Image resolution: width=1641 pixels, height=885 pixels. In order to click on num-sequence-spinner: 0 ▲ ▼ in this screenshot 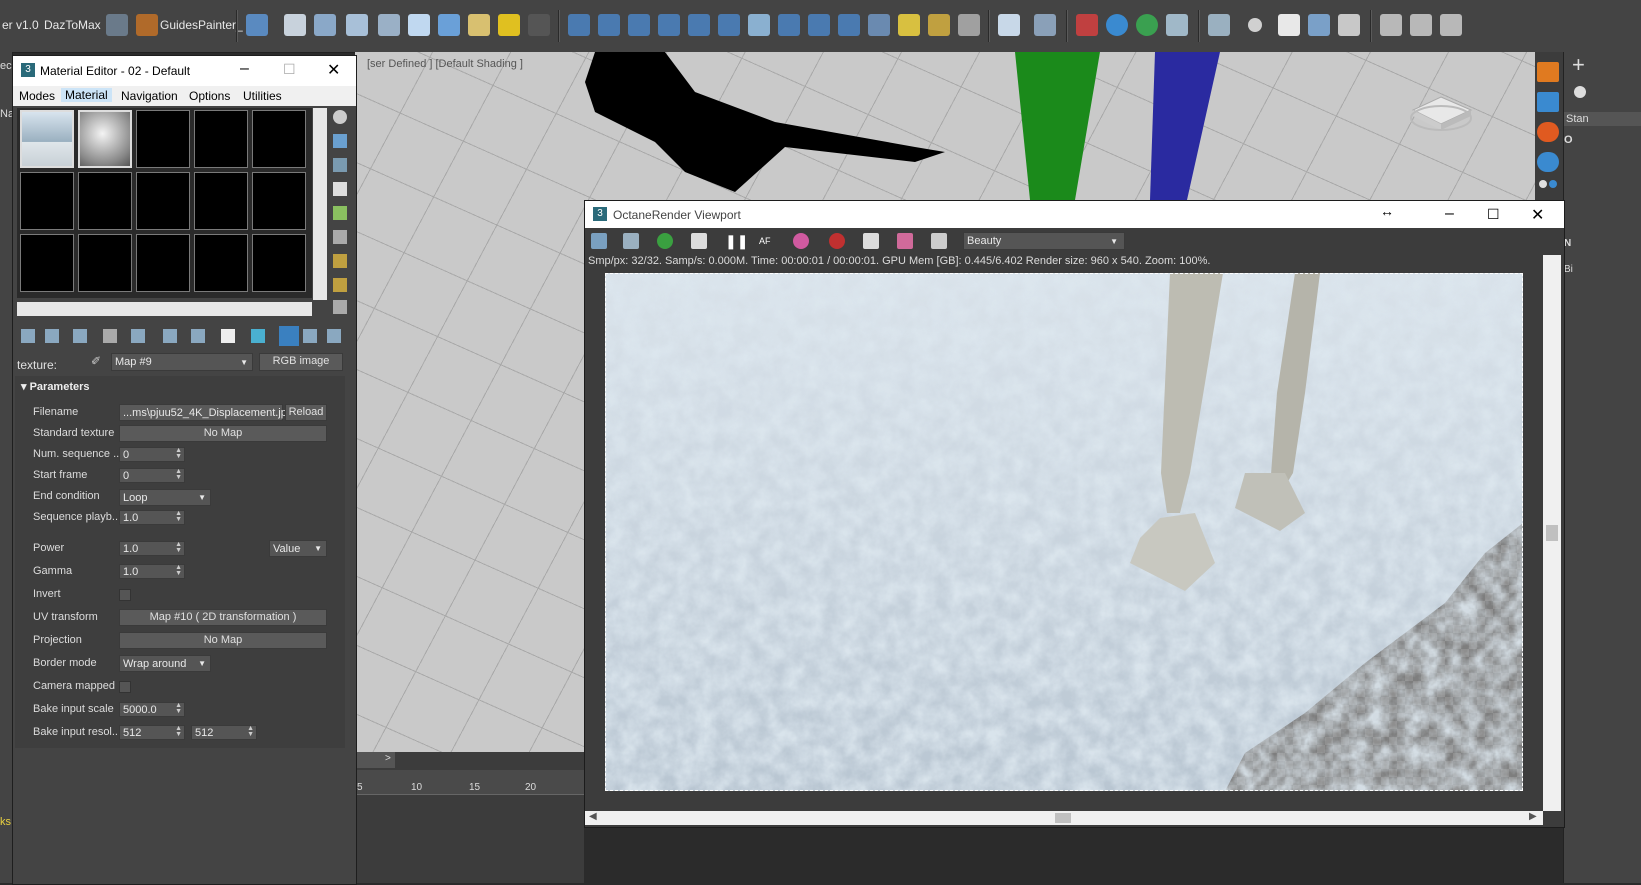, I will do `click(152, 454)`.